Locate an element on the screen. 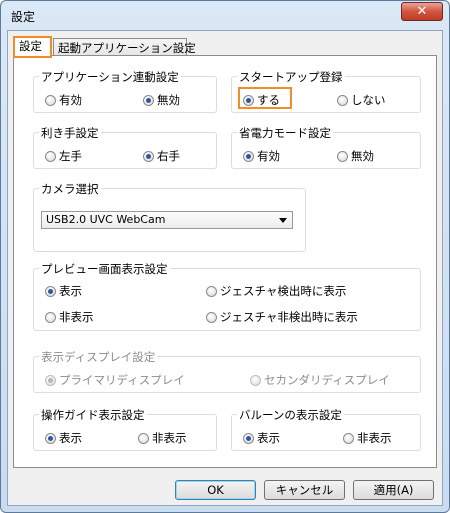 The image size is (450, 513). power-save-disable-option: 無効 is located at coordinates (355, 156).